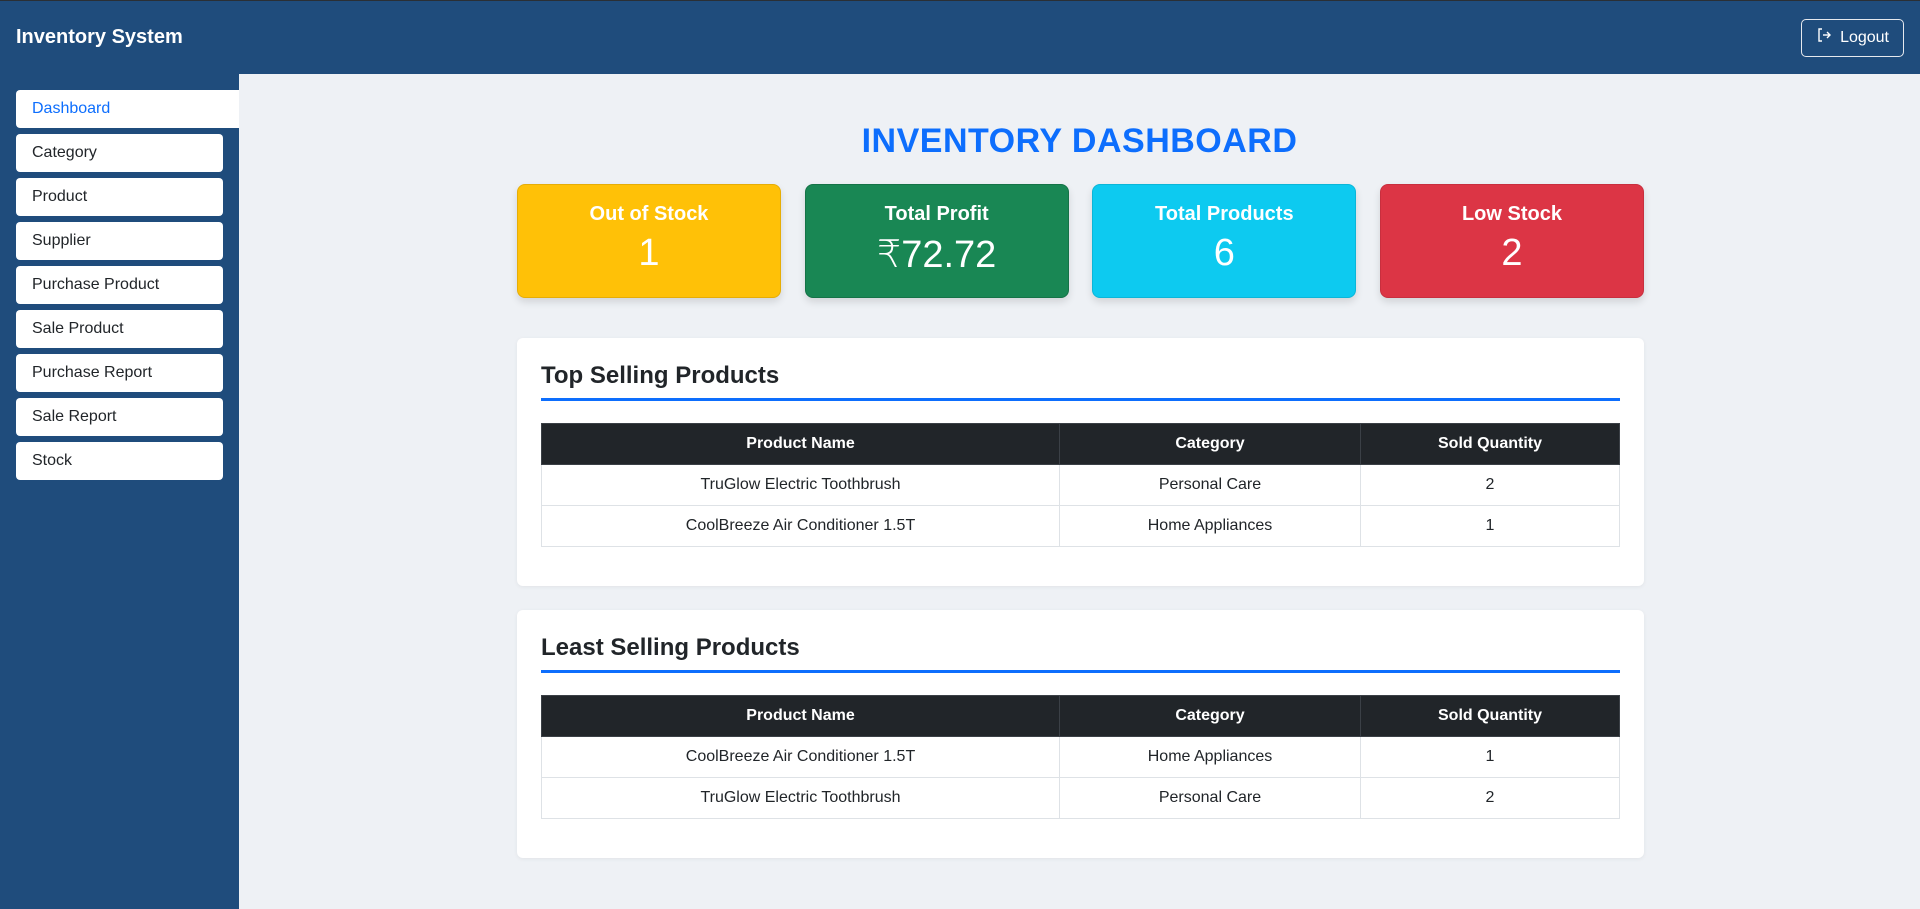 Image resolution: width=1920 pixels, height=909 pixels. What do you see at coordinates (1080, 381) in the screenshot?
I see `section-title: Top Selling Products` at bounding box center [1080, 381].